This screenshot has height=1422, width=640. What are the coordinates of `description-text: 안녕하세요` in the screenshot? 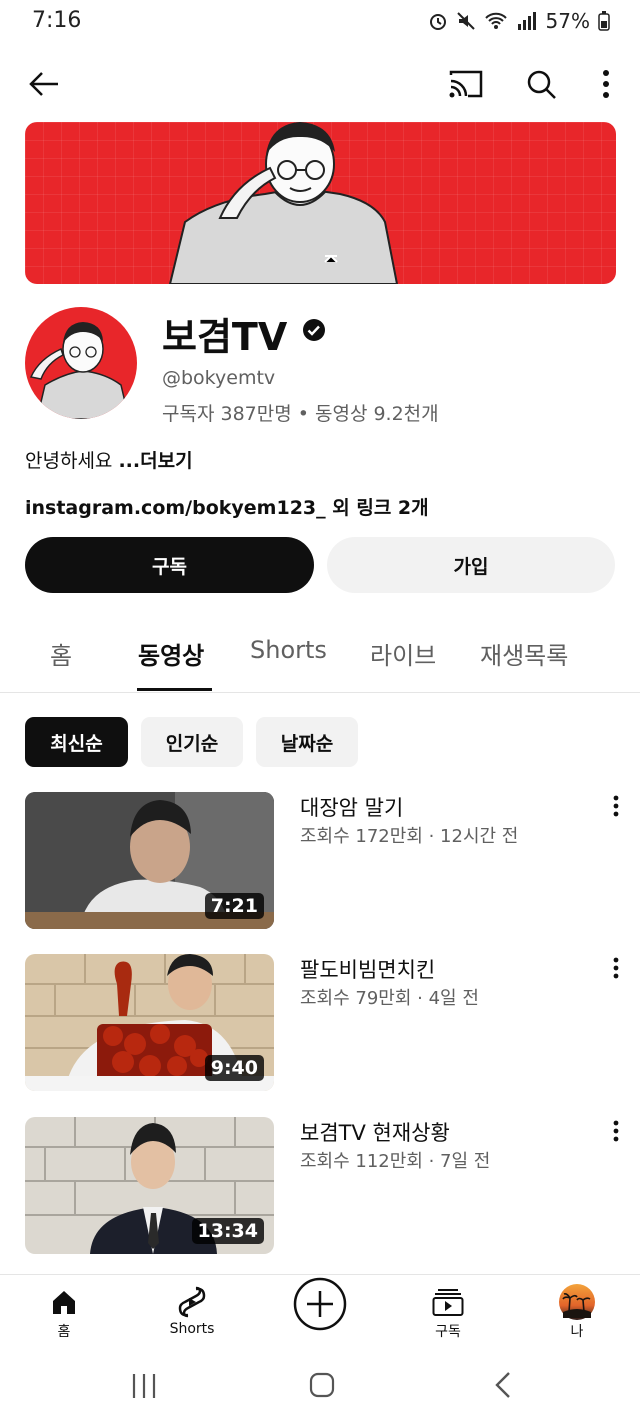 It's located at (72, 461).